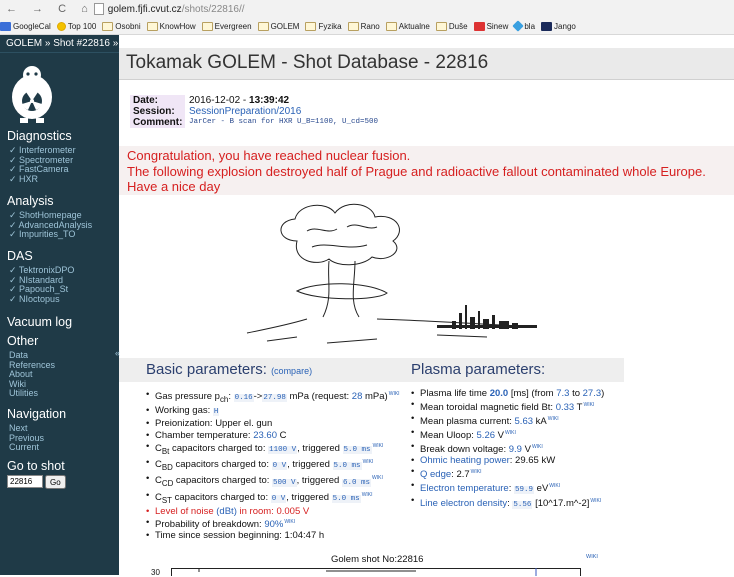 Image resolution: width=734 pixels, height=577 pixels. Describe the element at coordinates (273, 423) in the screenshot. I see `list-item: Preionization: Upper el. gun` at that location.